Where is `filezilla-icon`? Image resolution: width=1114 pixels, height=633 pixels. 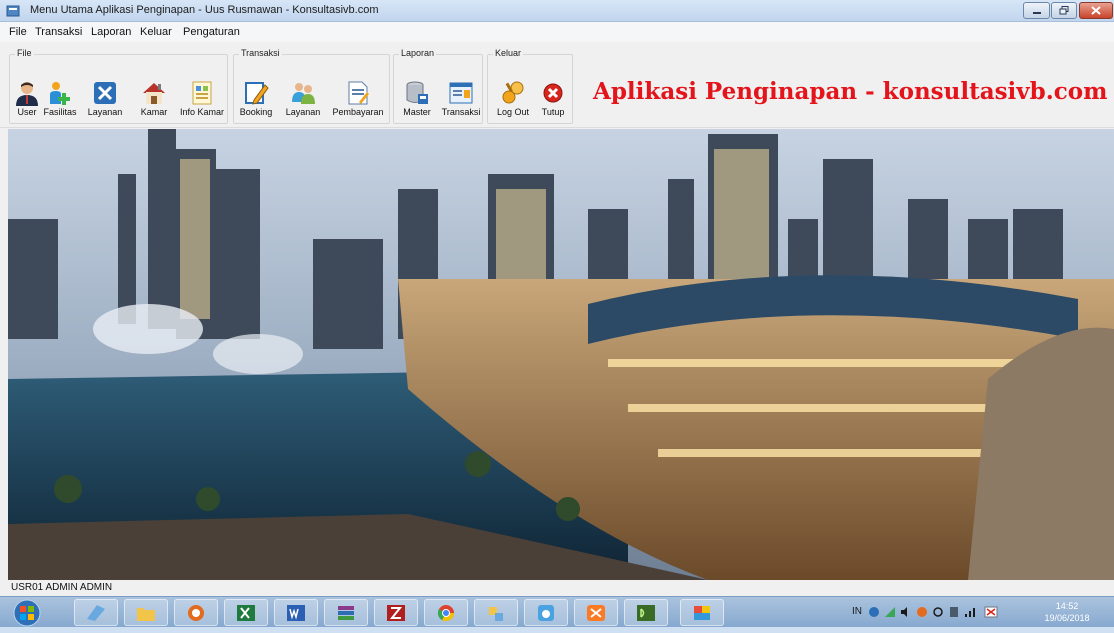
filezilla-icon is located at coordinates (396, 613).